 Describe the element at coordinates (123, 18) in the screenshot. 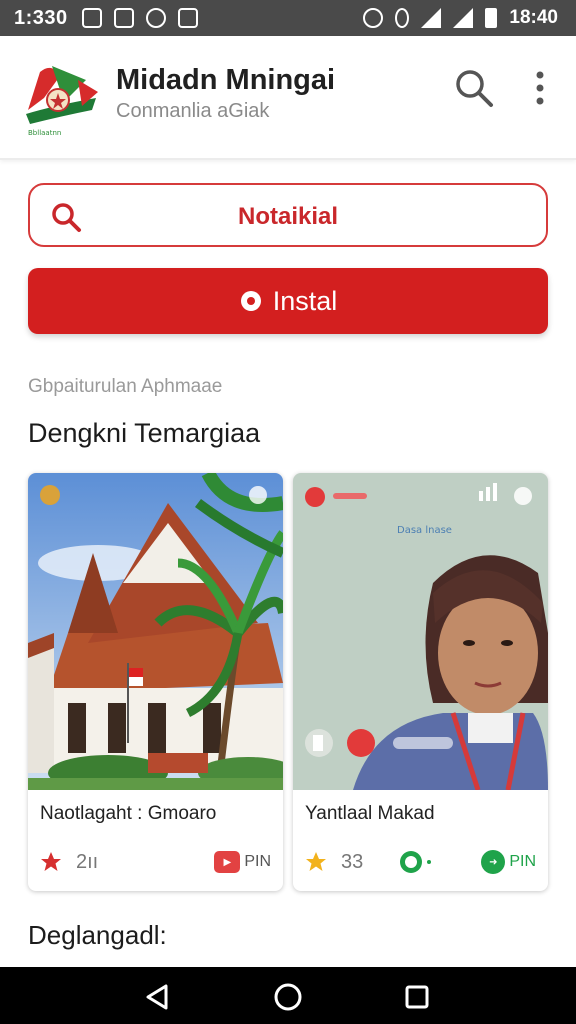

I see `message-icon` at that location.